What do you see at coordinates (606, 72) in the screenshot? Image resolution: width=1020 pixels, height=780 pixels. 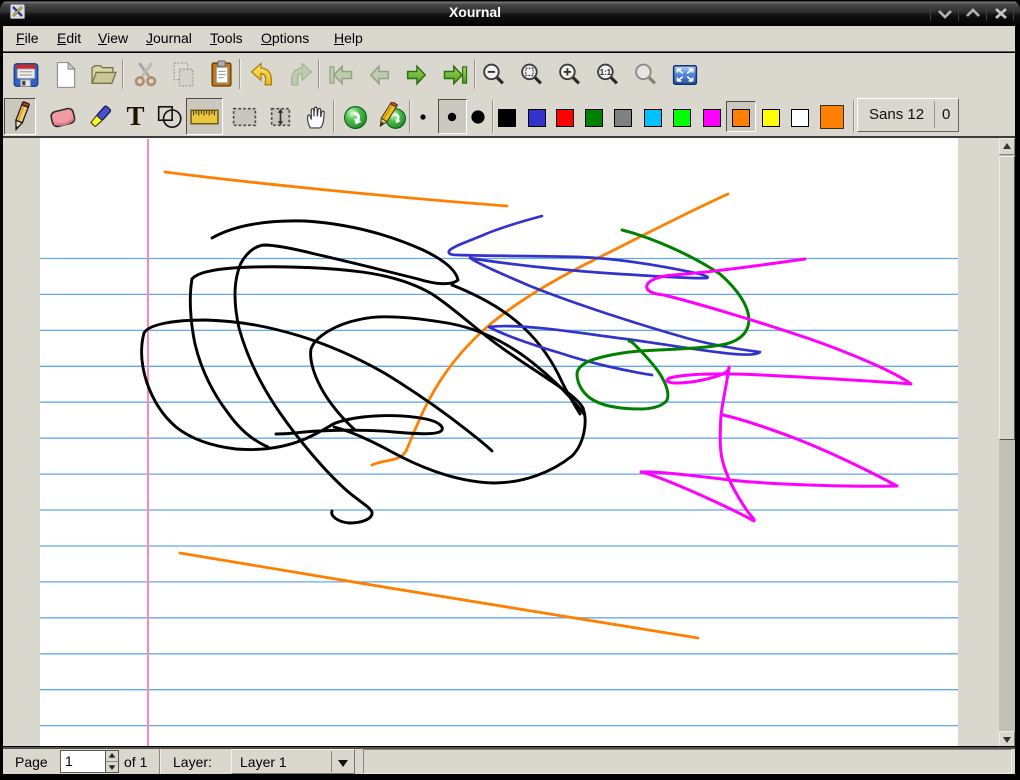 I see `svg-text: 1:1` at bounding box center [606, 72].